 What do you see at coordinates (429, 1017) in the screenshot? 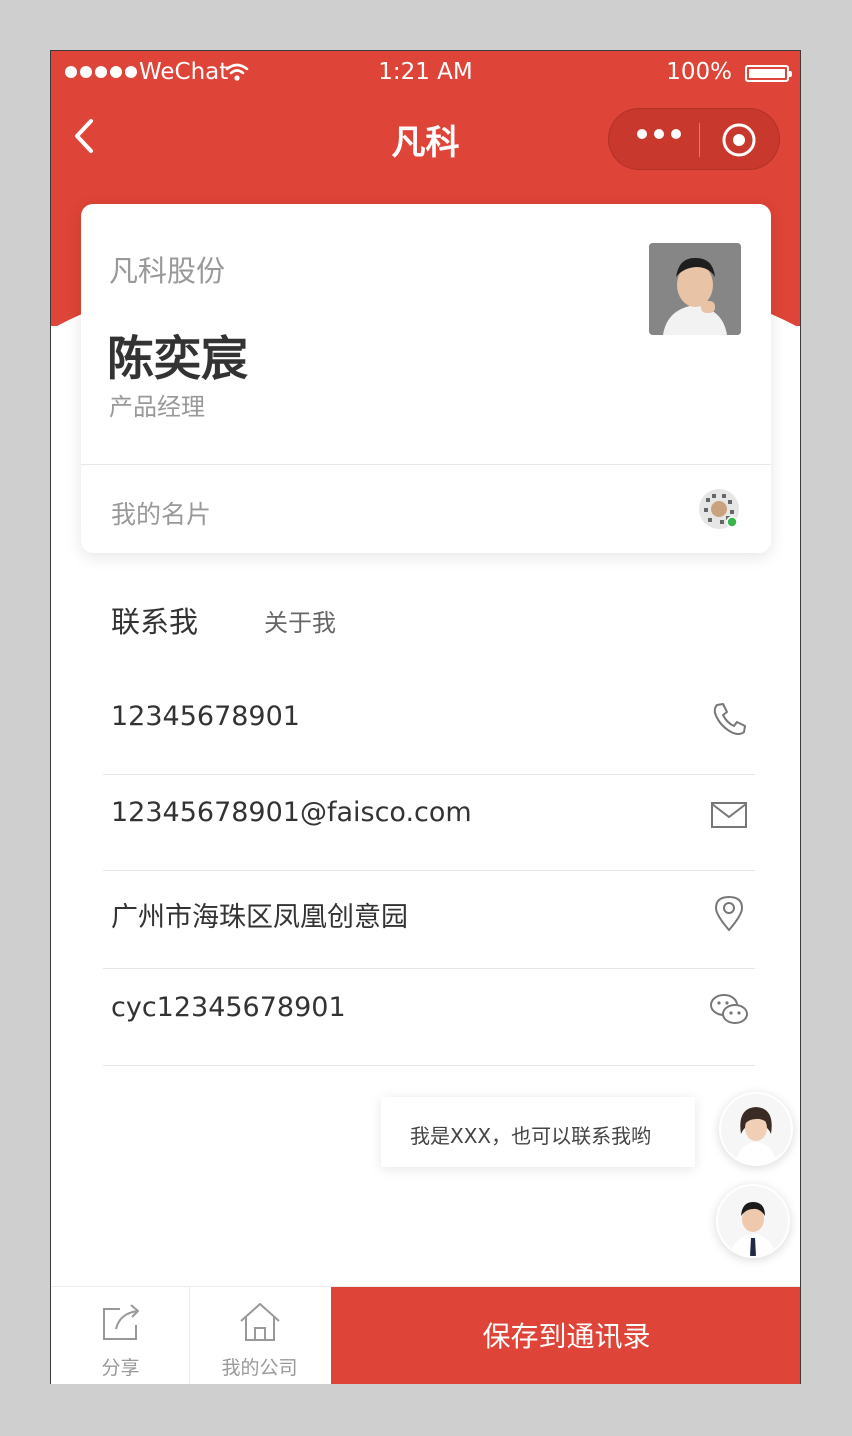
I see `contact-row-wechat: cyc12345678901` at bounding box center [429, 1017].